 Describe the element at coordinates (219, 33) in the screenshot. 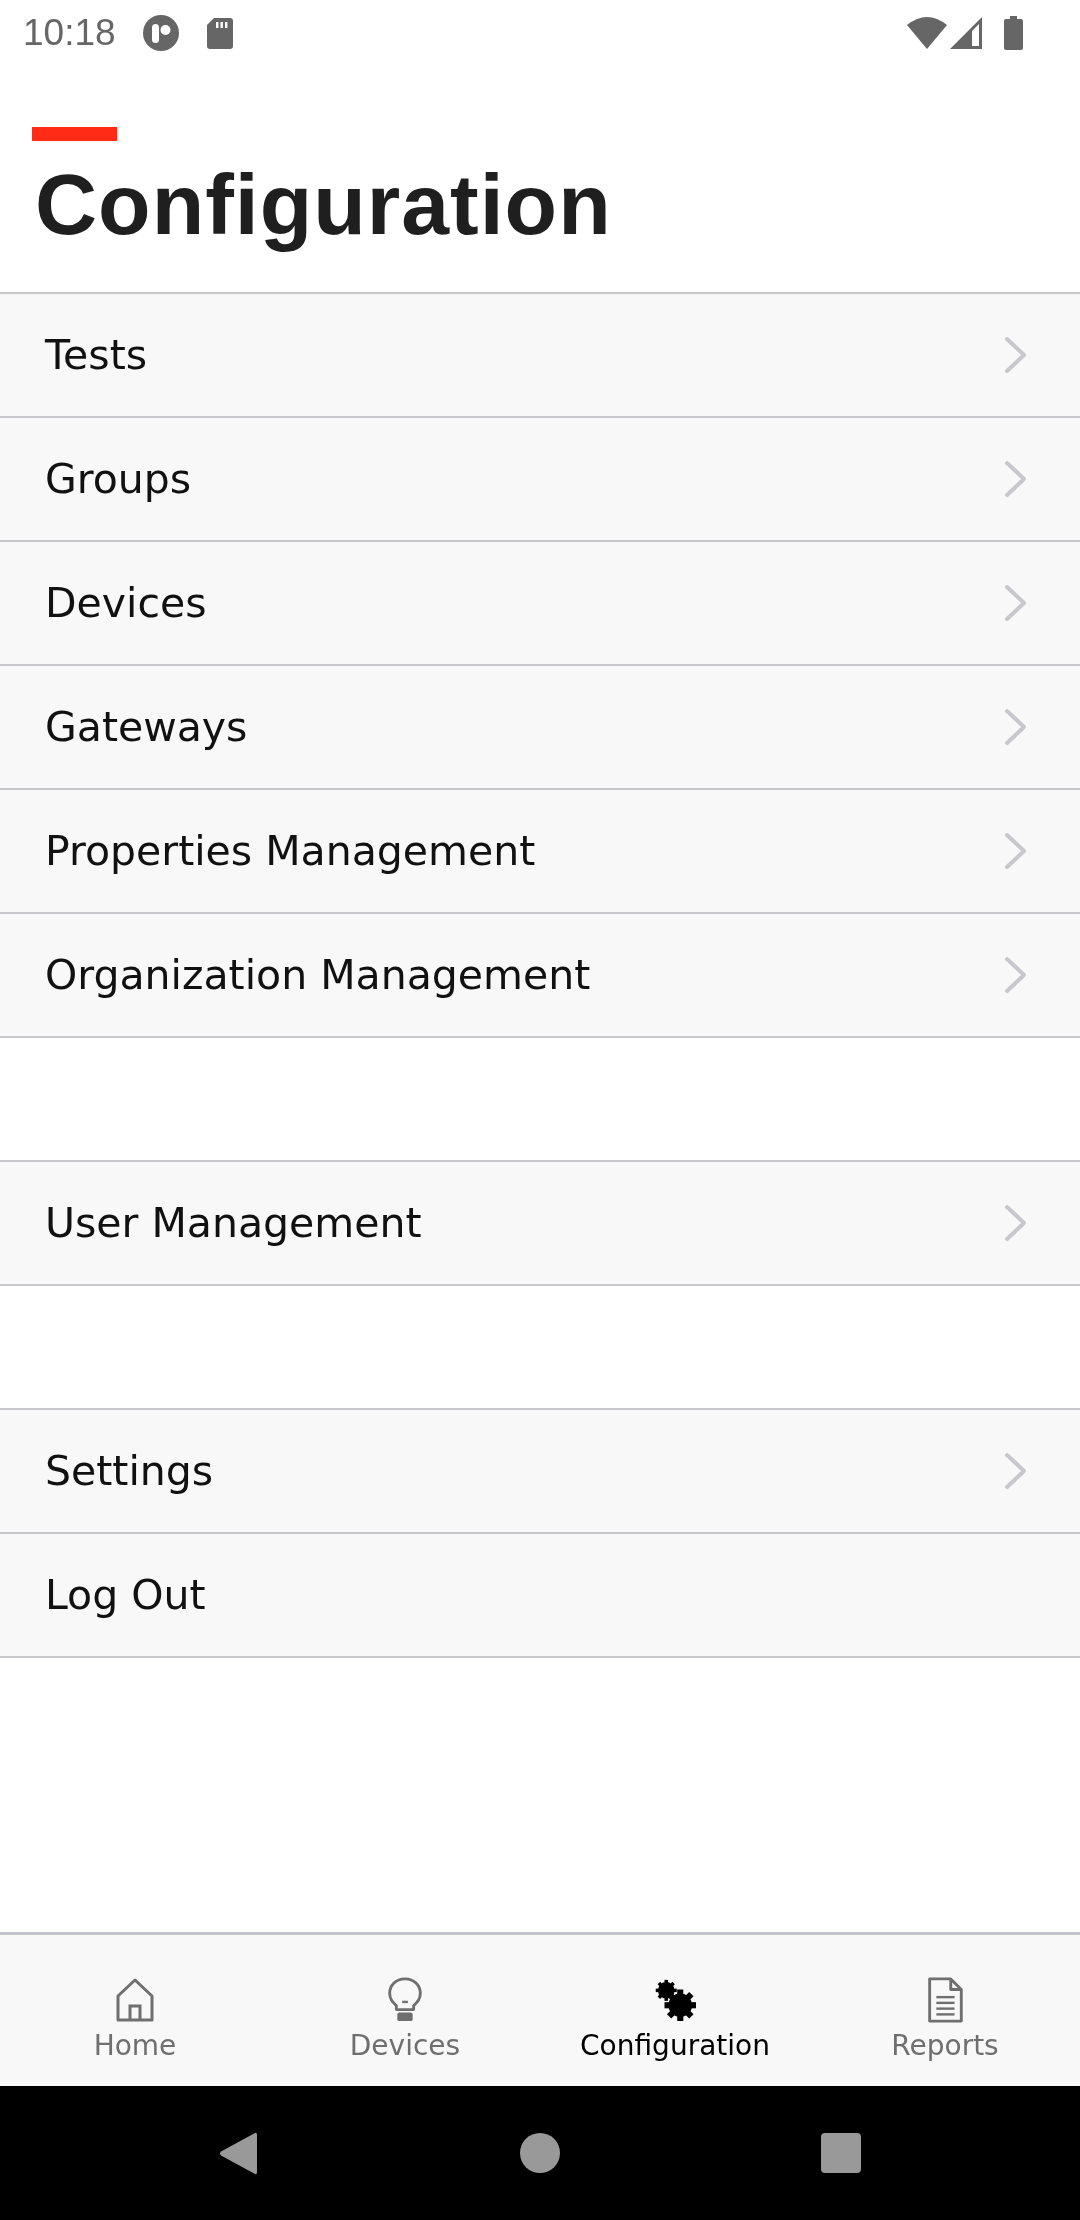

I see `sd-card-icon` at that location.